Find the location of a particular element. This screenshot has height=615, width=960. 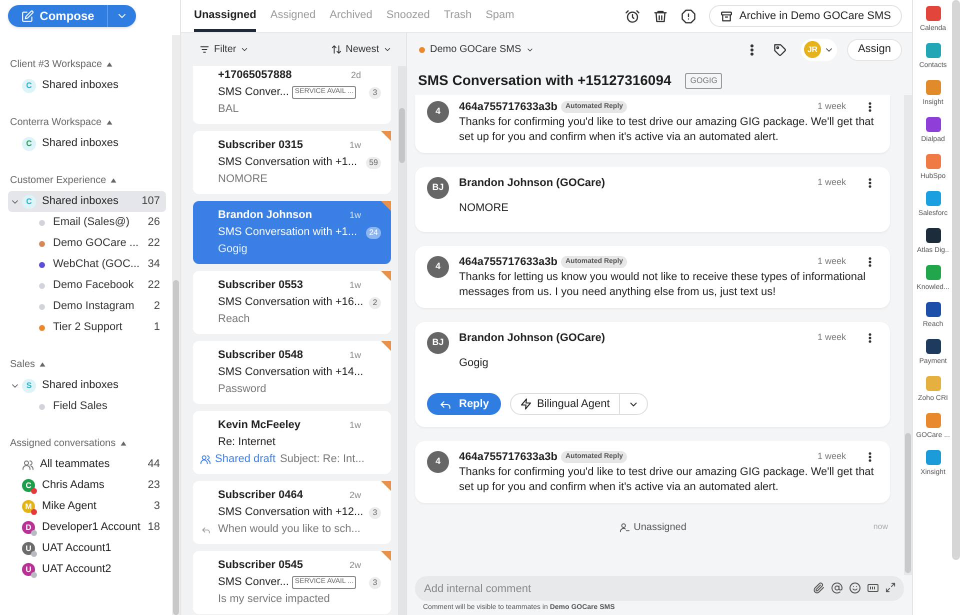

time-label: 1w is located at coordinates (355, 215).